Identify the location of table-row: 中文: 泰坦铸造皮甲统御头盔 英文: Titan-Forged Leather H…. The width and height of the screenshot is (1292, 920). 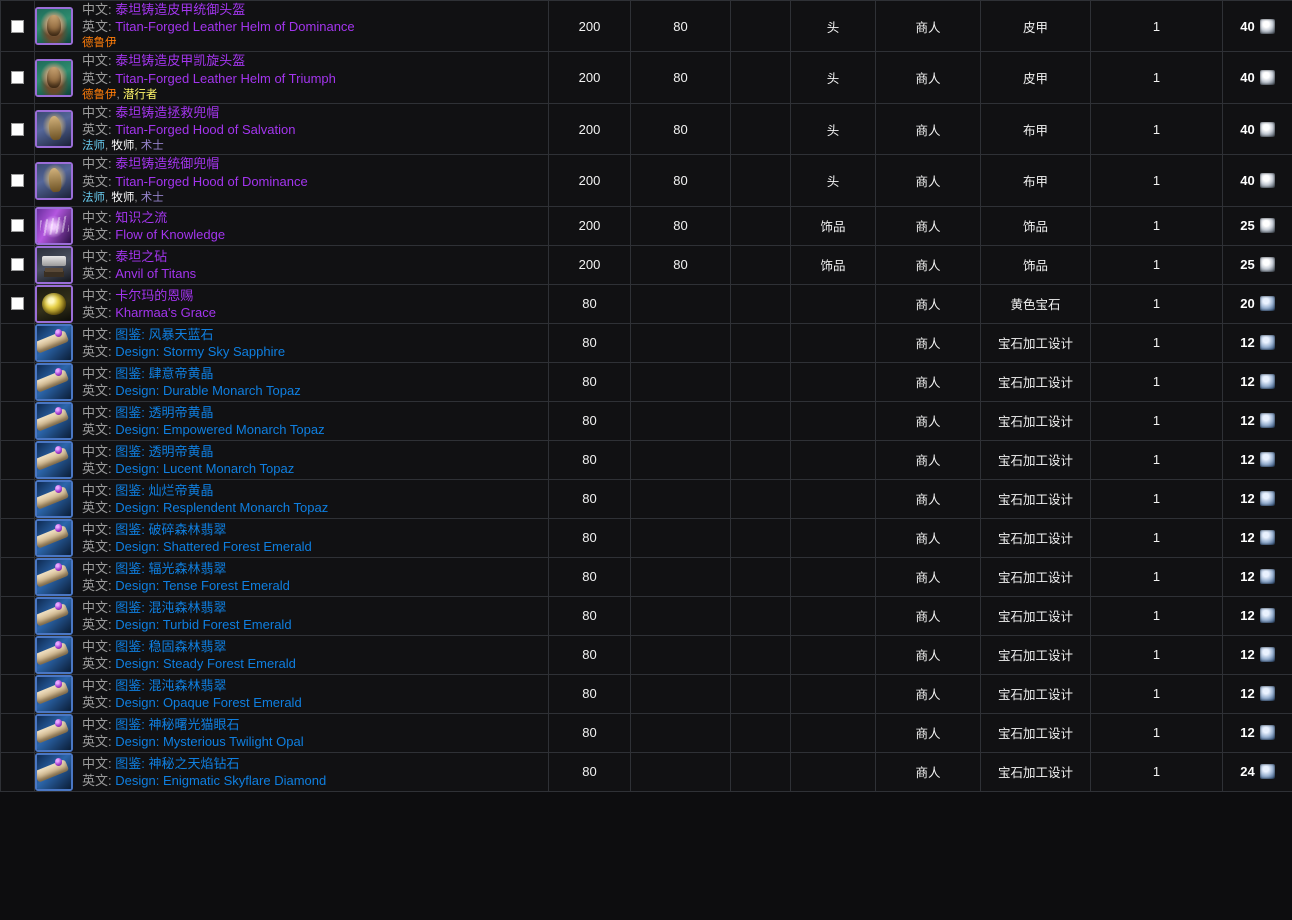
(646, 26).